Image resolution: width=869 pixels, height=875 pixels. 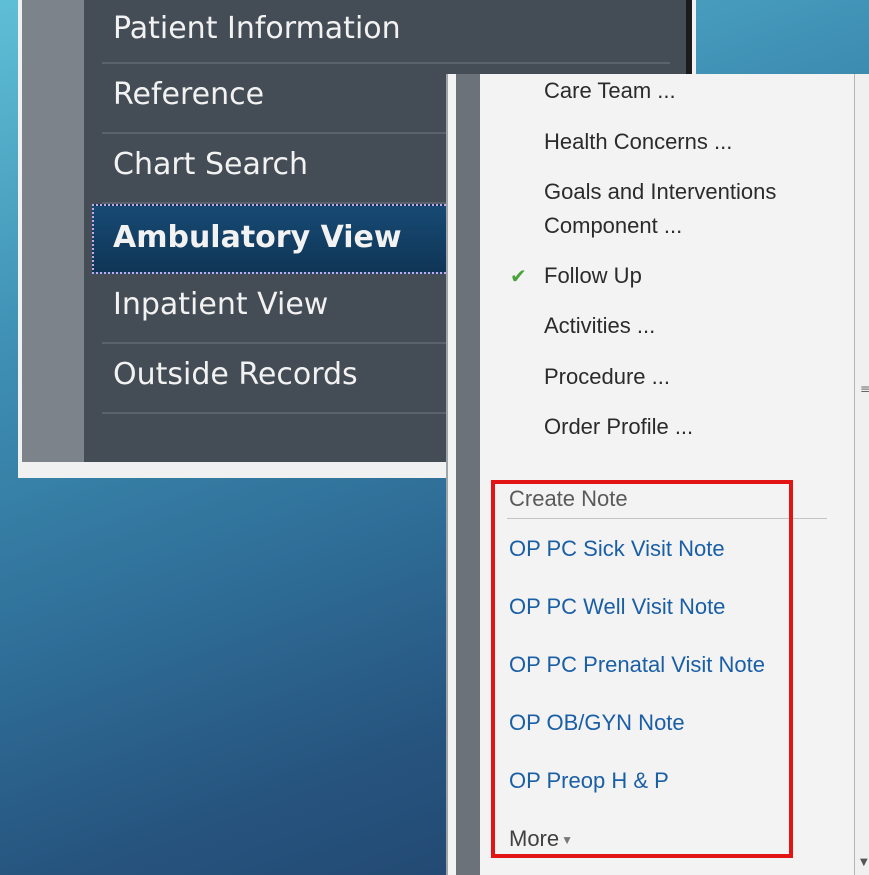 I want to click on scroll-grip-icon: ≡, so click(x=864, y=389).